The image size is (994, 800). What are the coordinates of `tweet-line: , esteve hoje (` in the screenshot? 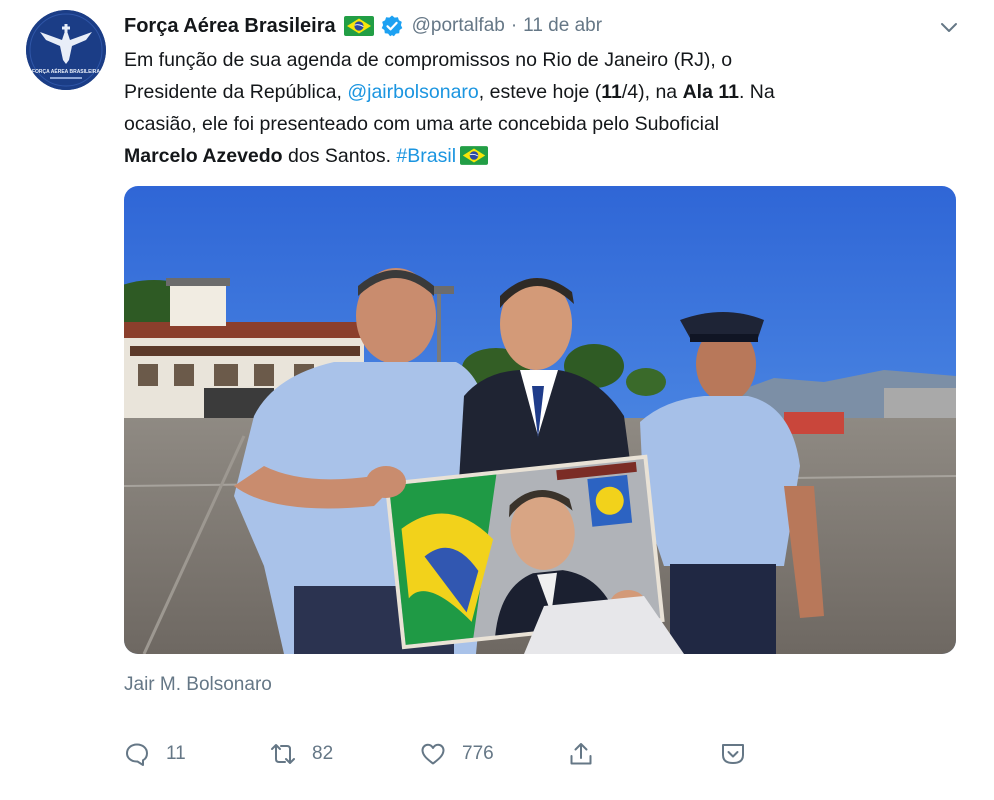 It's located at (540, 92).